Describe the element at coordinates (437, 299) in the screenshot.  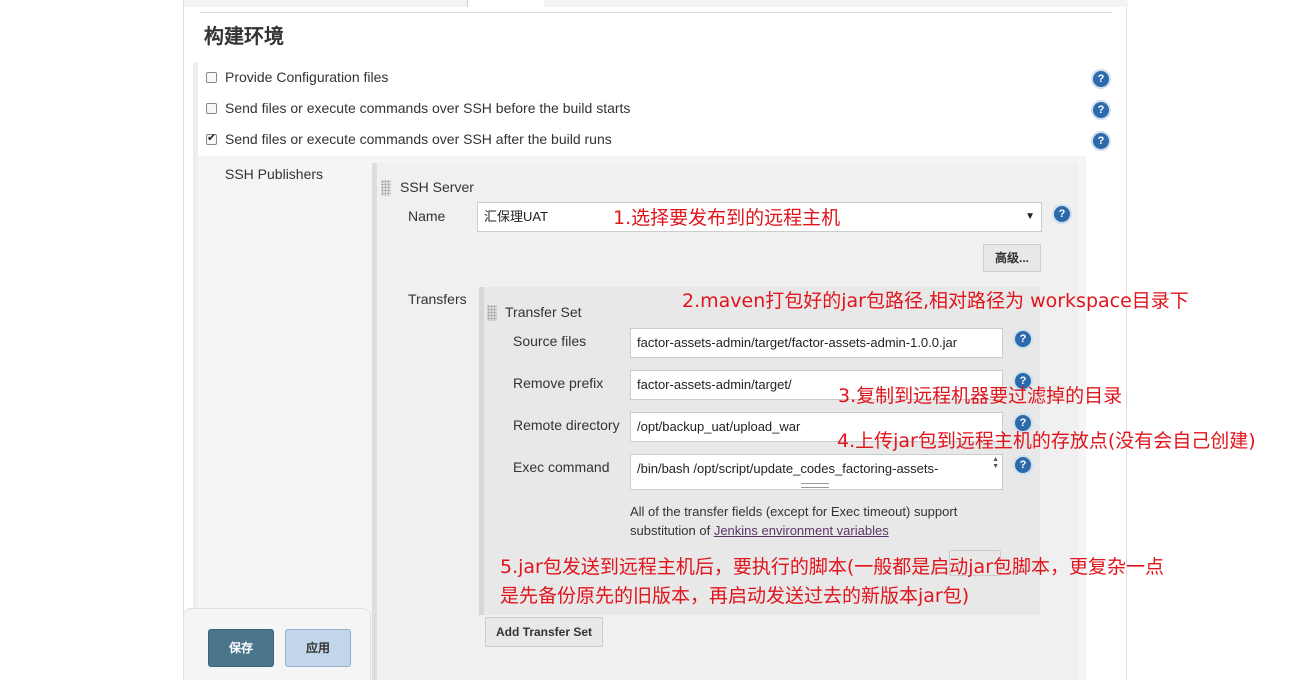
I see `transfers-label: Transfers` at that location.